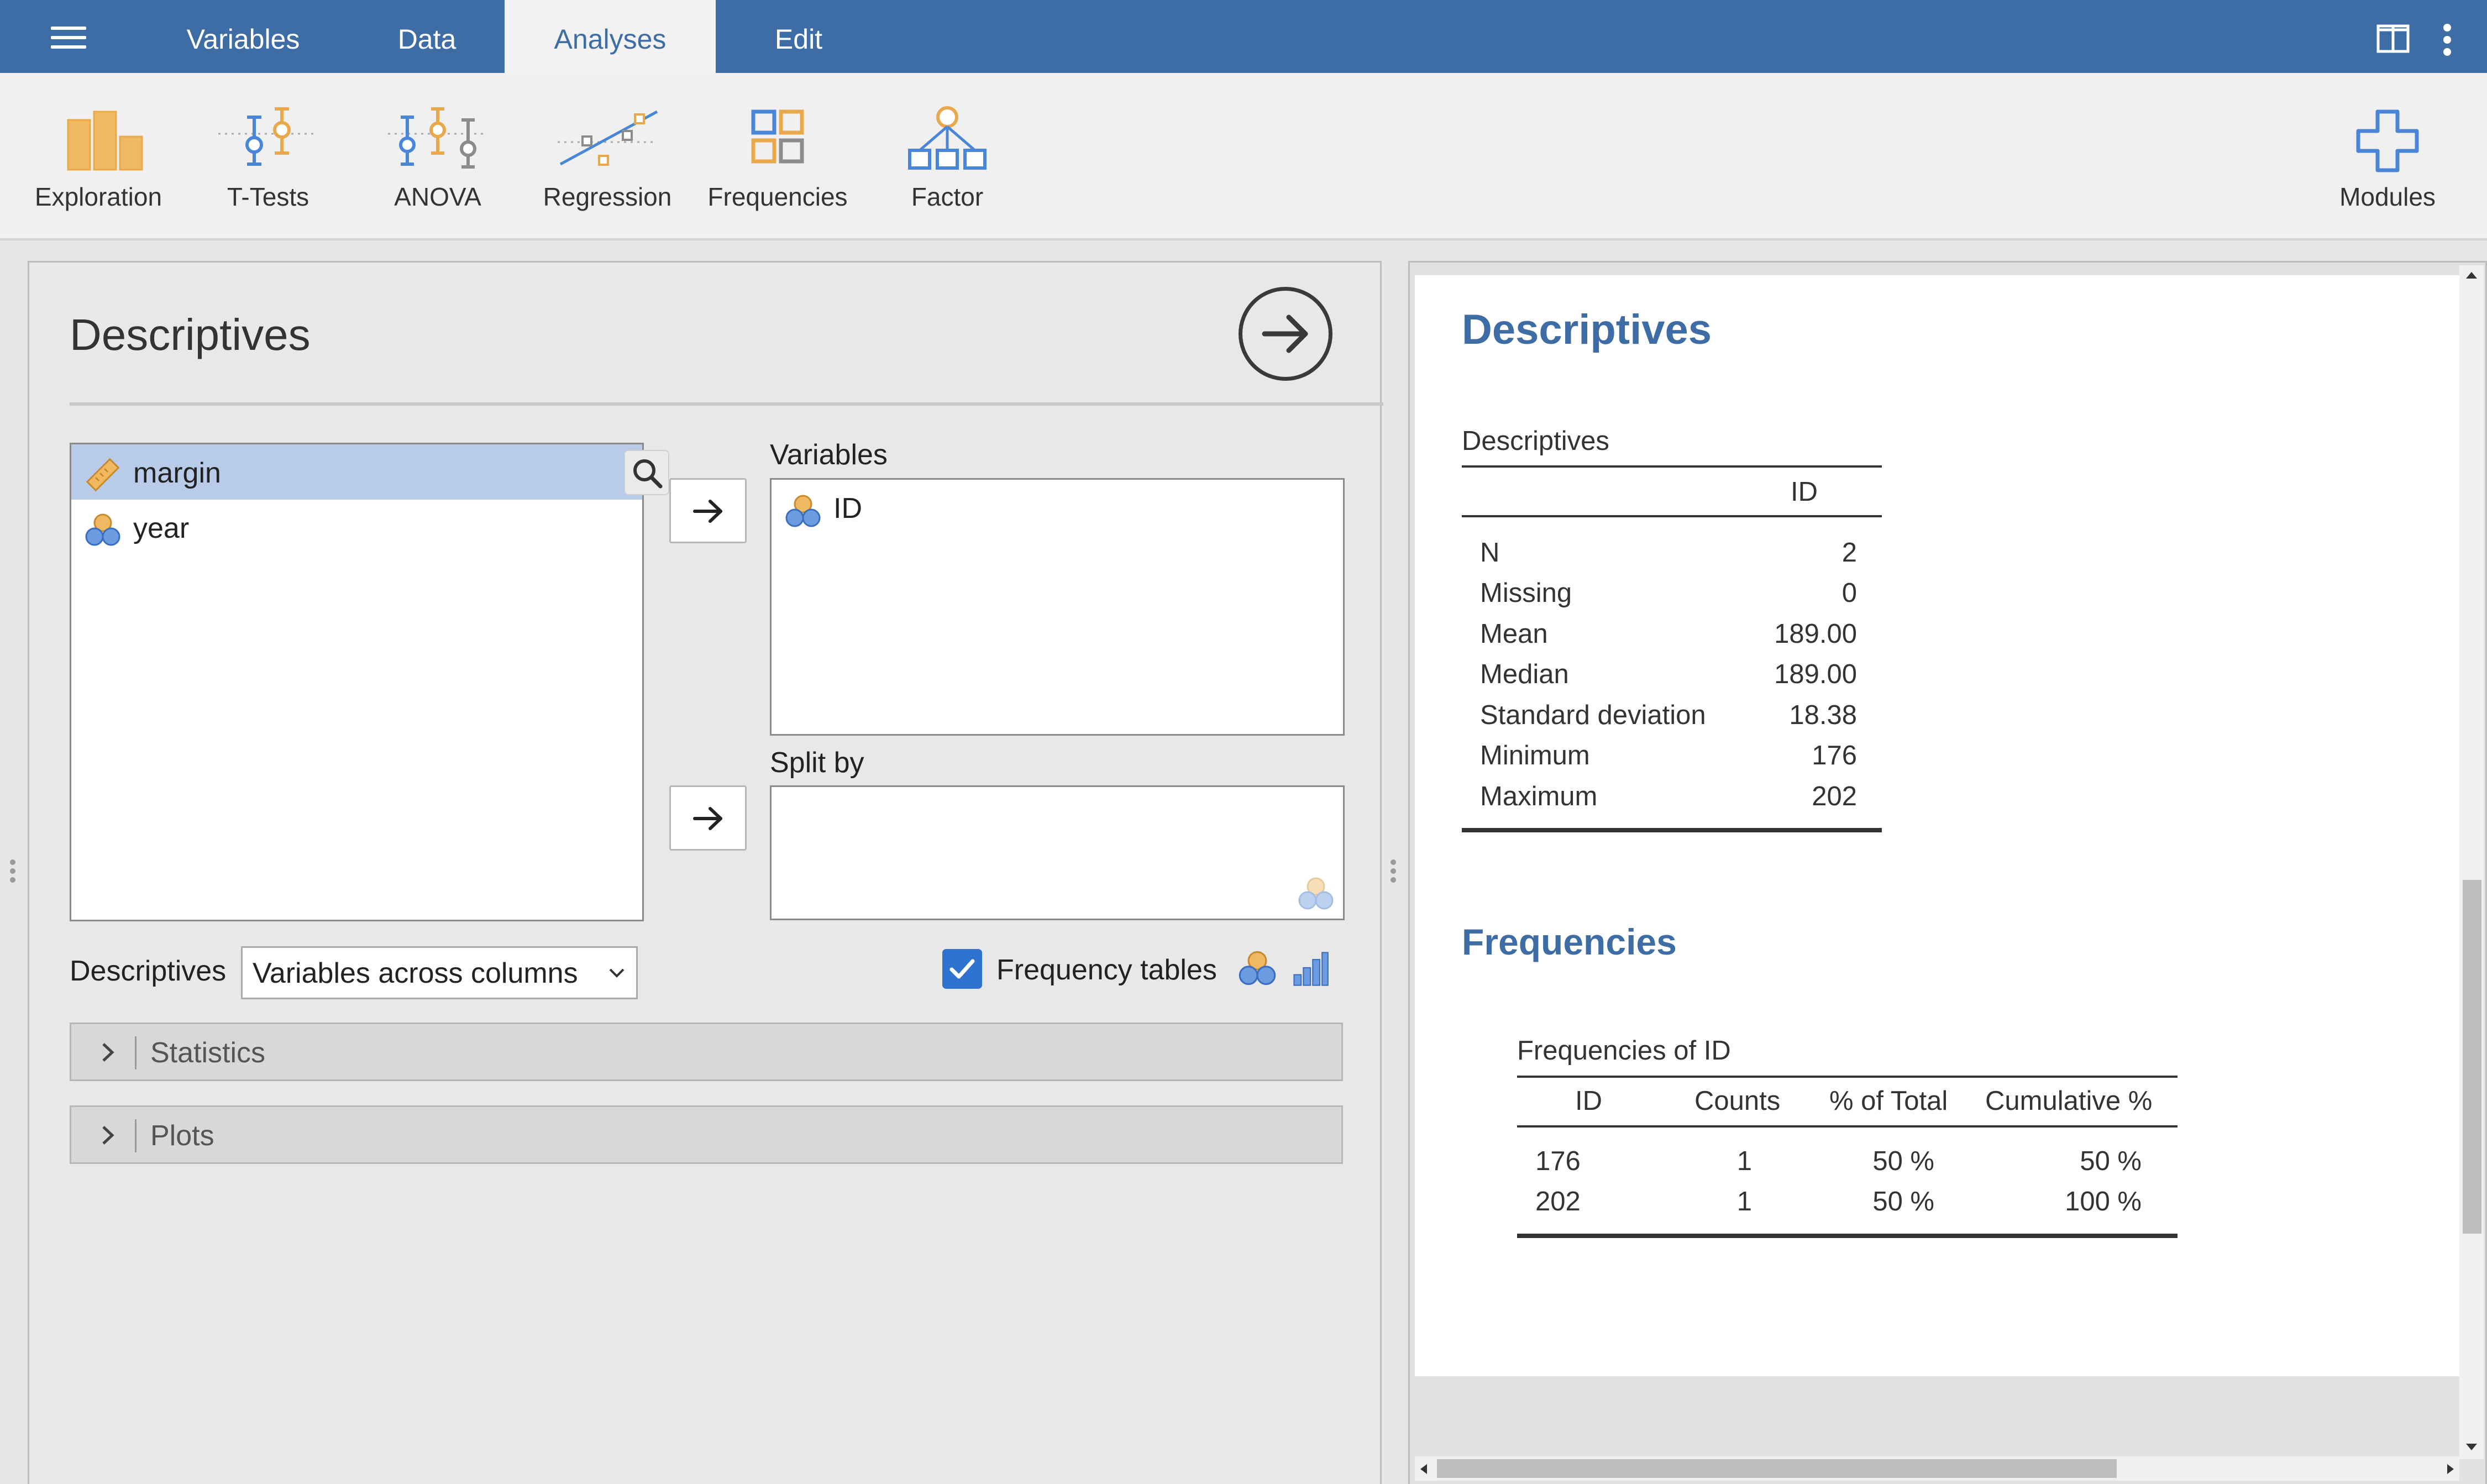 The image size is (2487, 1484). I want to click on tab-data: Data, so click(427, 36).